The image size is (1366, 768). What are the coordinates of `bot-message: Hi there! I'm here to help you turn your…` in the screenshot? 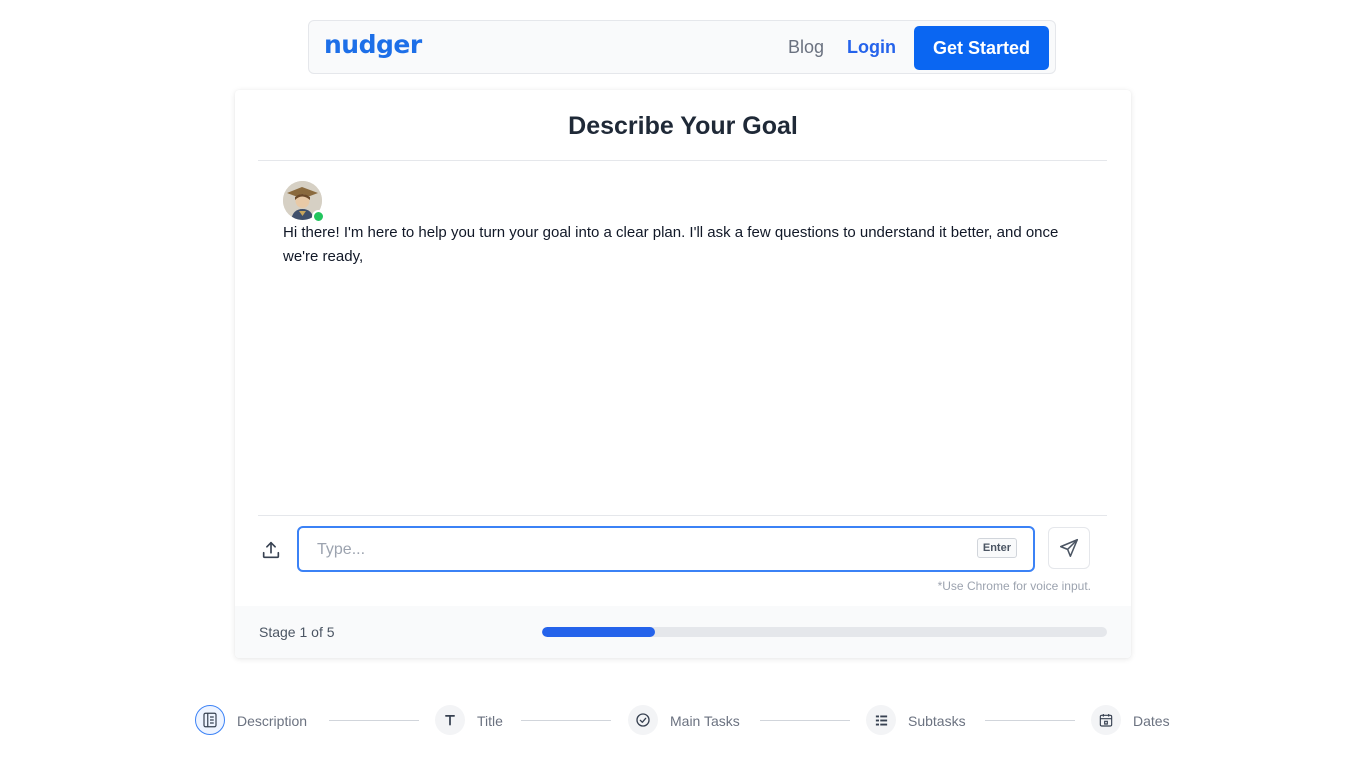 It's located at (671, 244).